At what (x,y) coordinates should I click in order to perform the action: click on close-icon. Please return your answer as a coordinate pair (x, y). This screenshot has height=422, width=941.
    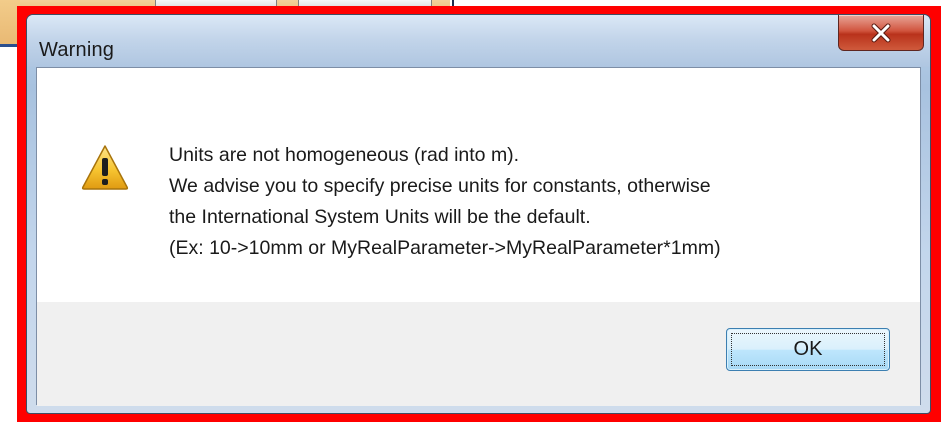
    Looking at the image, I should click on (881, 32).